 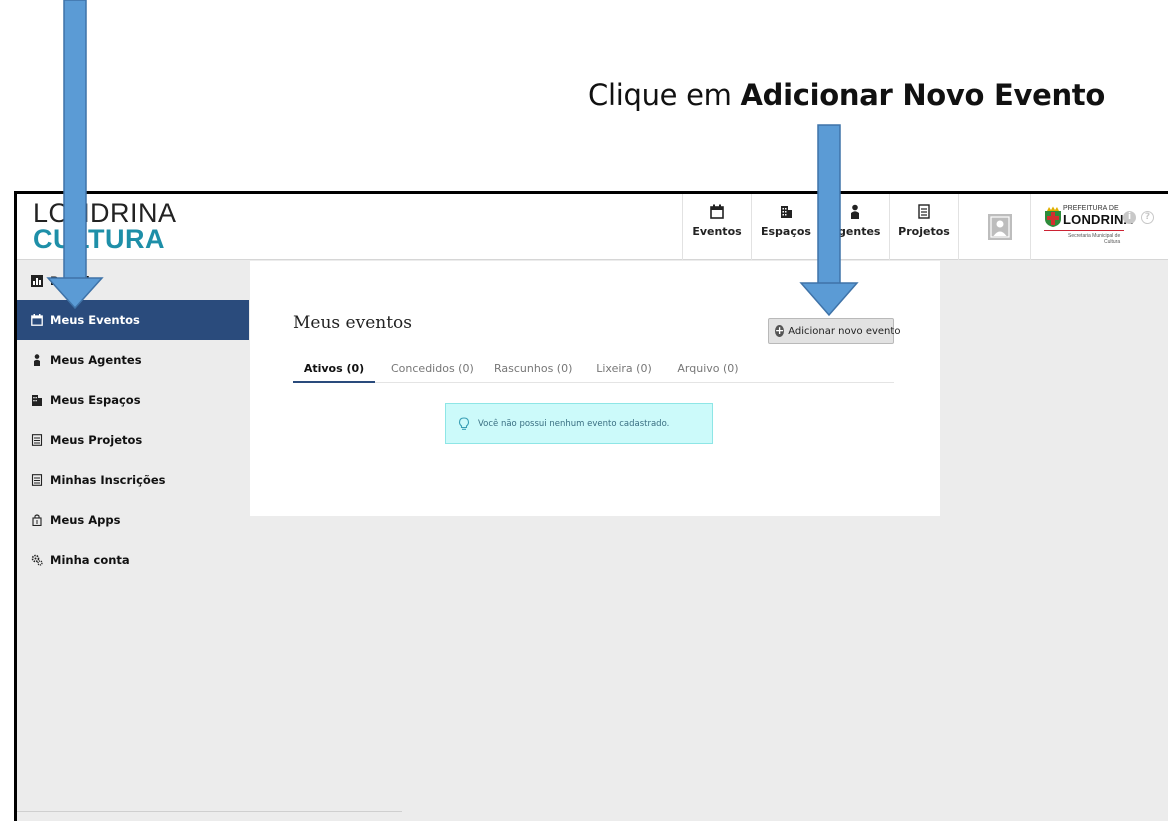 I want to click on nav-eventos: Eventos, so click(x=716, y=227).